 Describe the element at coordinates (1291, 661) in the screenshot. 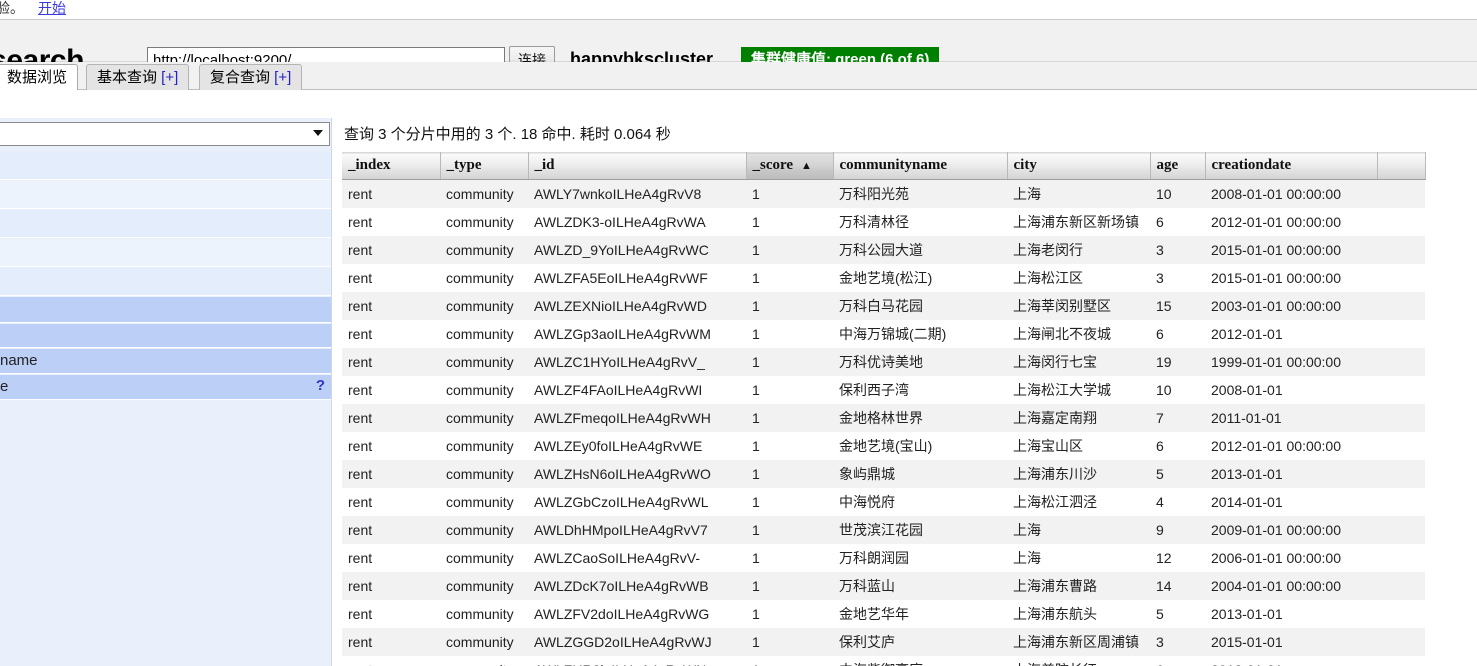

I see `cell-creationdate: 2012-01-01` at that location.